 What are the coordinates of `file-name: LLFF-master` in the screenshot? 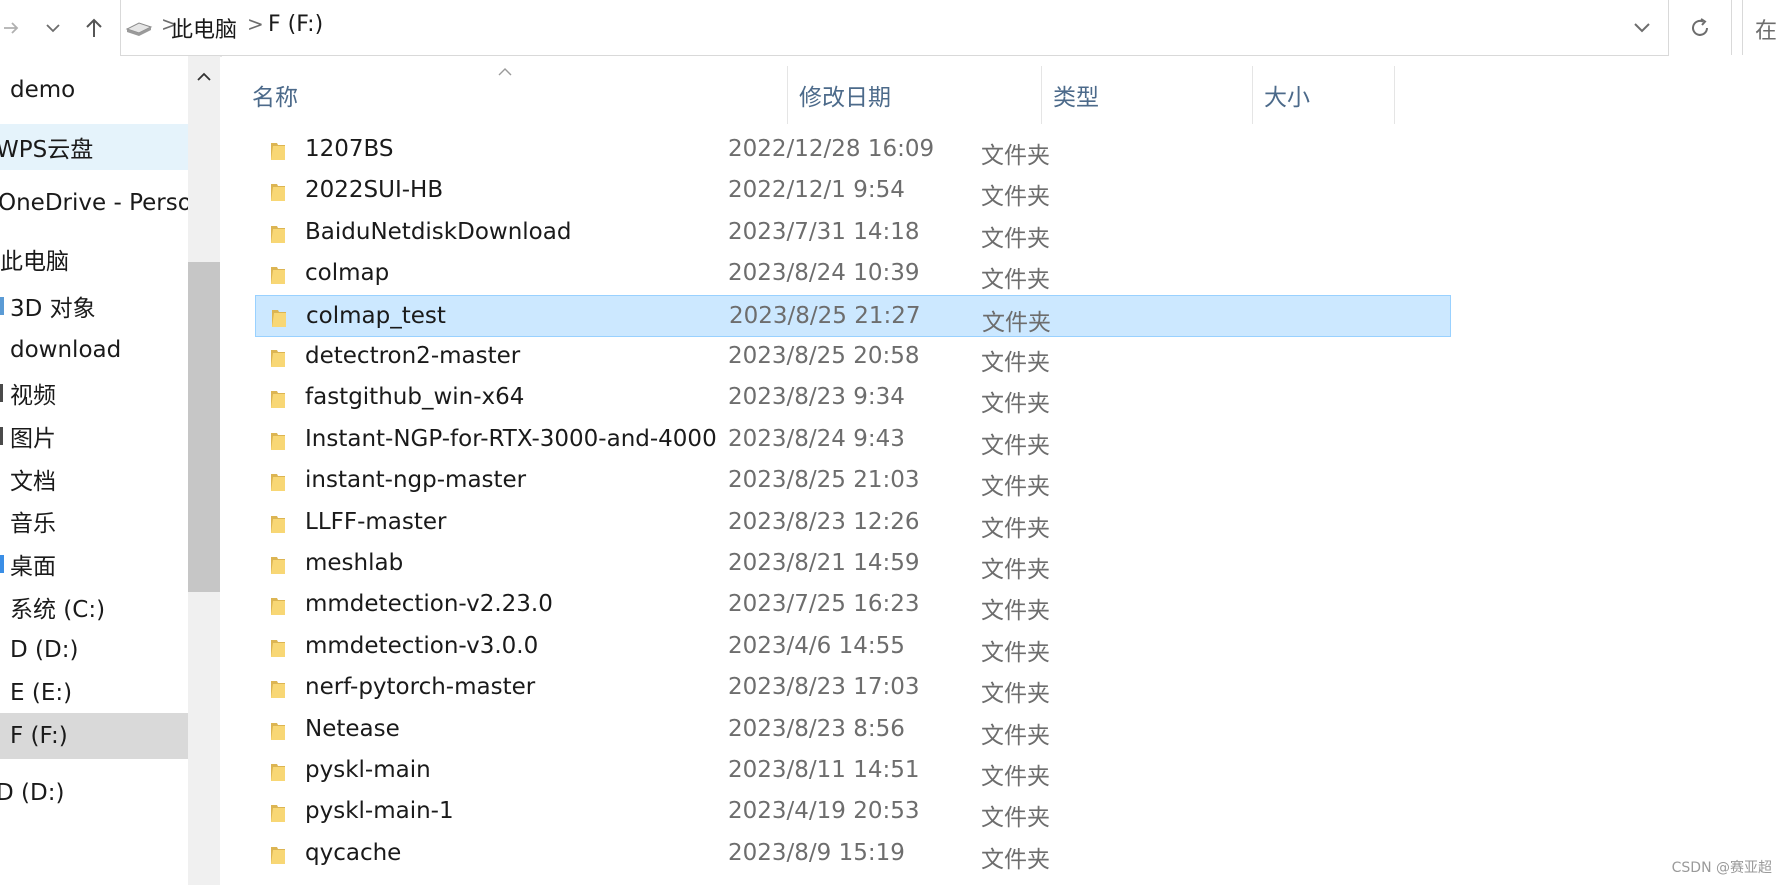 It's located at (376, 521).